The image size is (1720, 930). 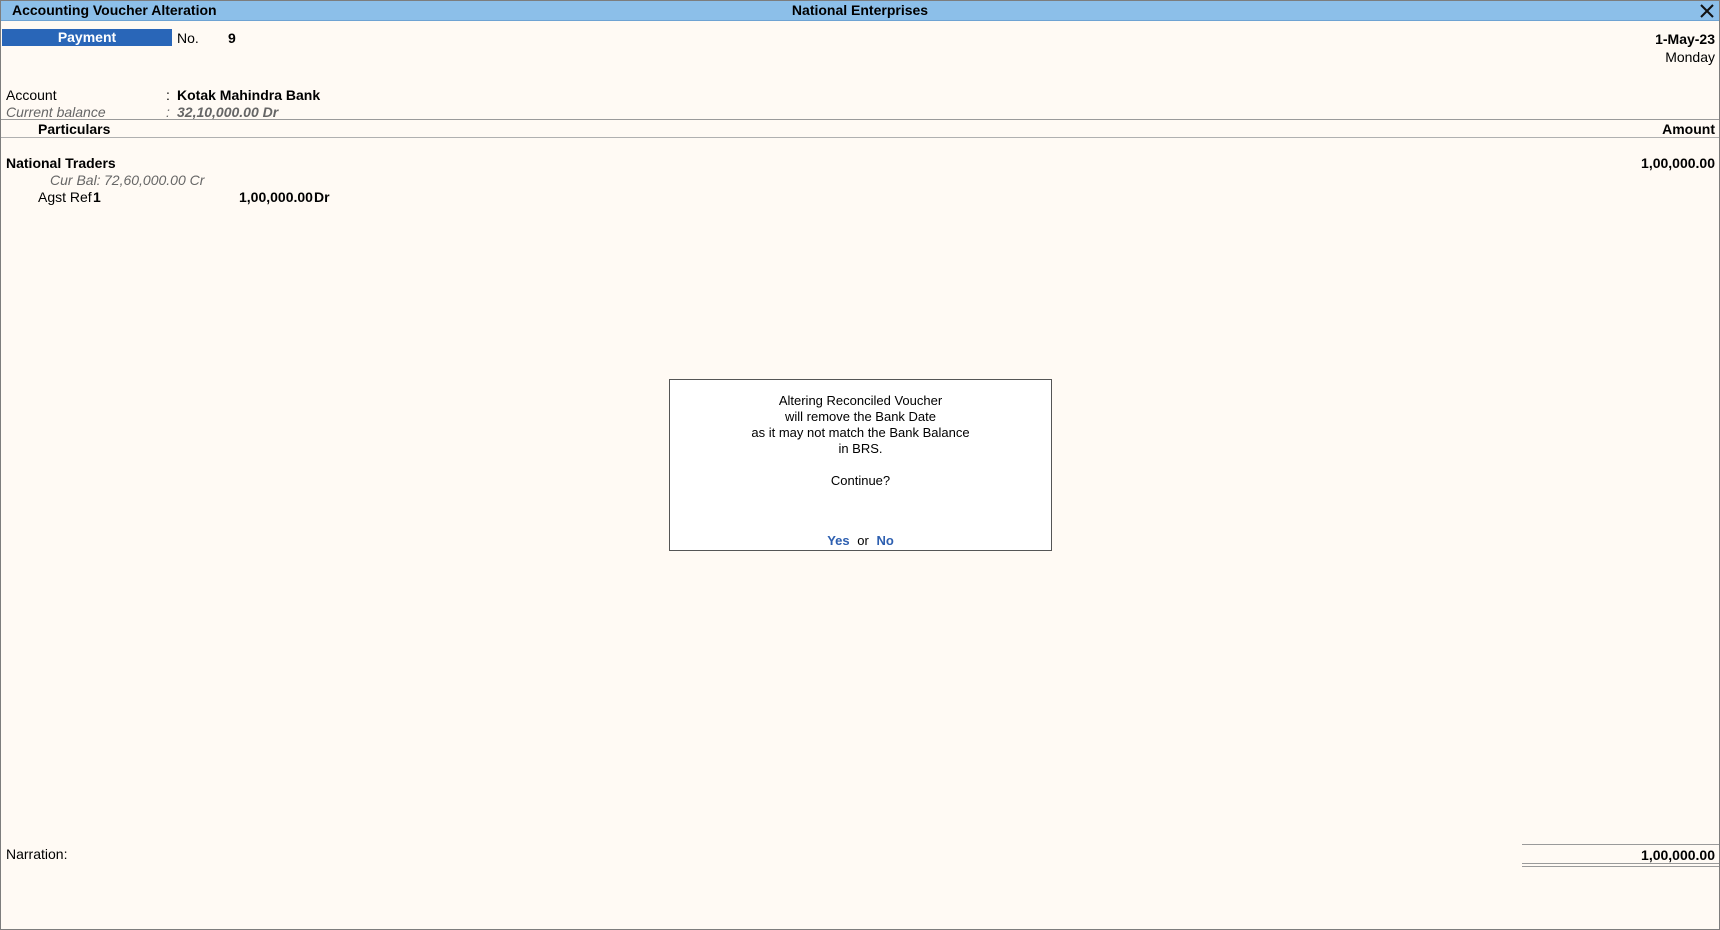 I want to click on narration-label: Narration:, so click(x=37, y=854).